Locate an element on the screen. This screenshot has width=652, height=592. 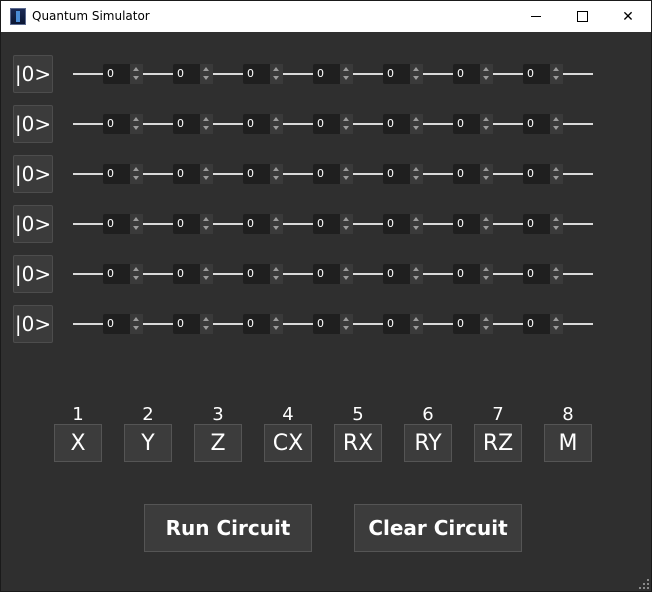
gate-button: RX is located at coordinates (358, 443).